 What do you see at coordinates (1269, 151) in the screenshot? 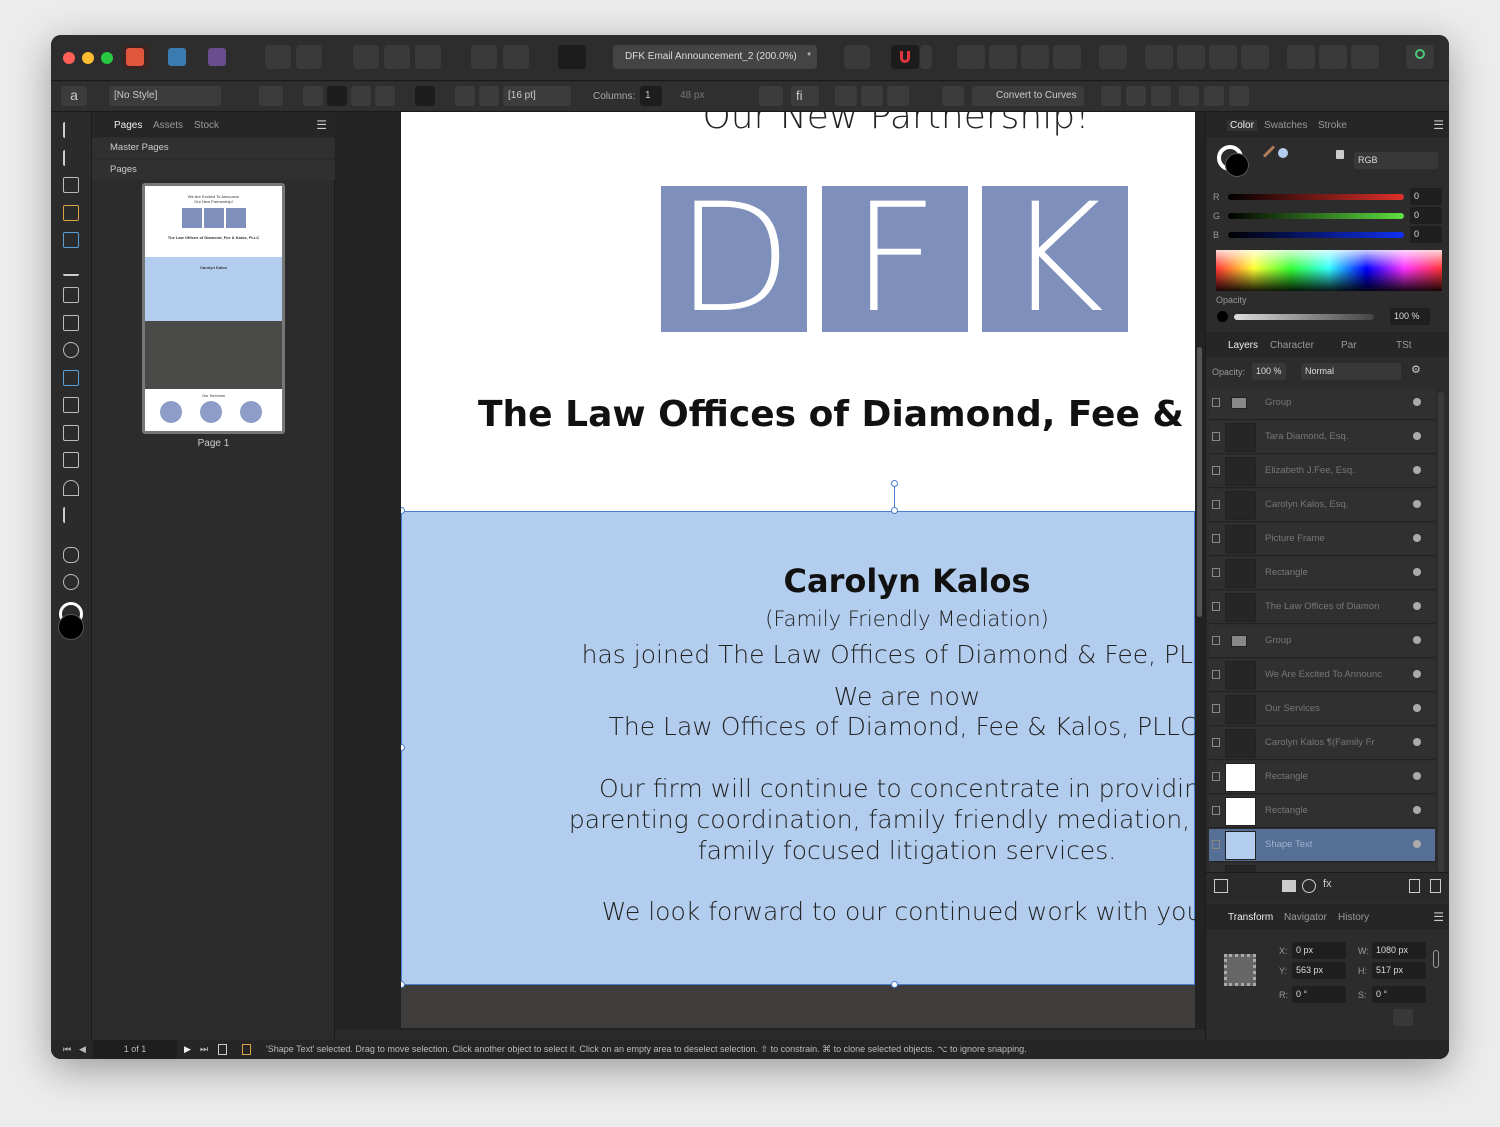
I see `eyedropper-icon` at bounding box center [1269, 151].